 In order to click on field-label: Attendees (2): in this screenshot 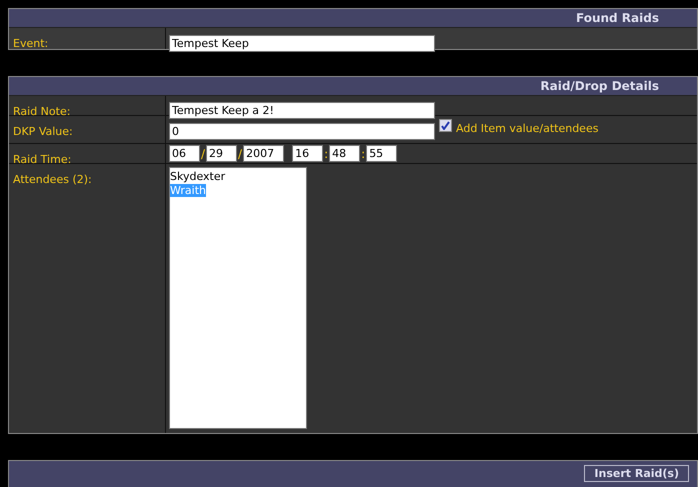, I will do `click(52, 179)`.